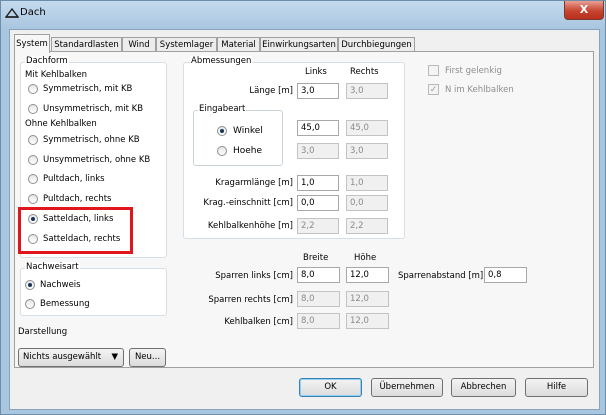  What do you see at coordinates (248, 203) in the screenshot?
I see `label-krag-einschnitt: Krag.-einschnitt [cm]` at bounding box center [248, 203].